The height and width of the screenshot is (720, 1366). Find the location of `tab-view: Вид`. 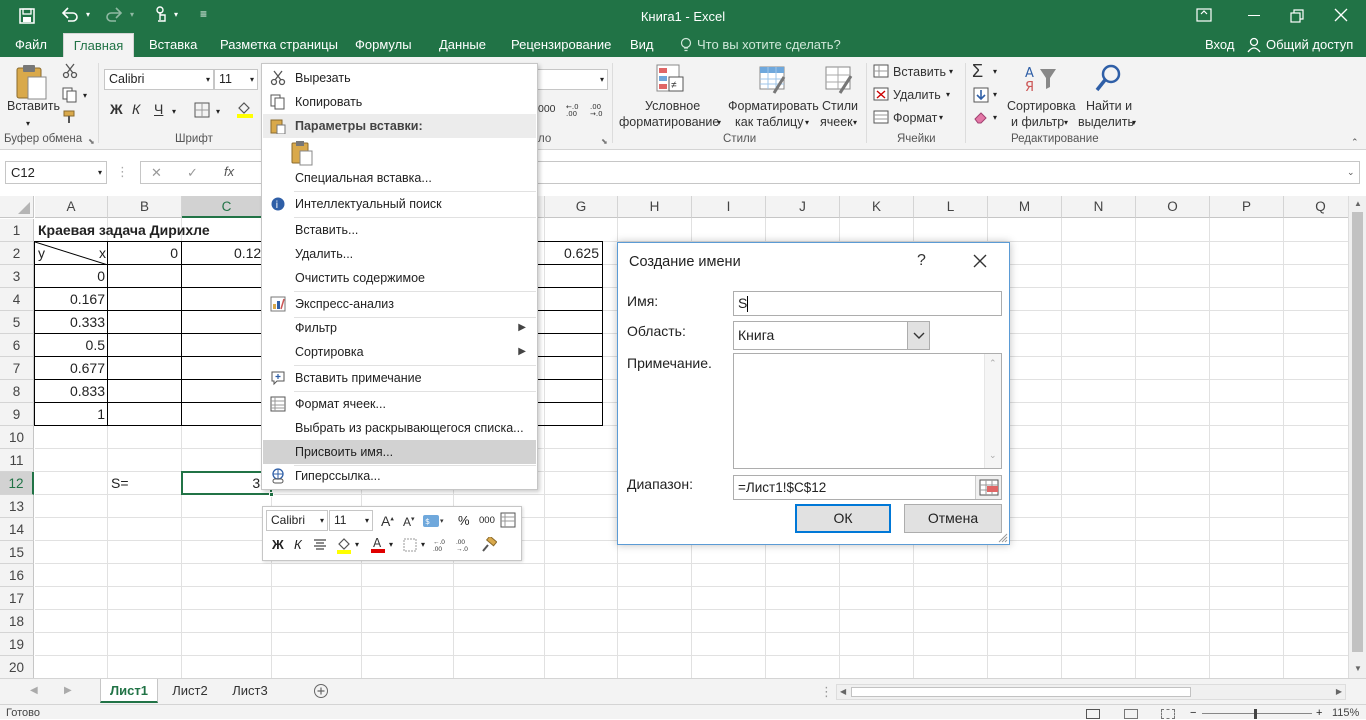

tab-view: Вид is located at coordinates (642, 45).